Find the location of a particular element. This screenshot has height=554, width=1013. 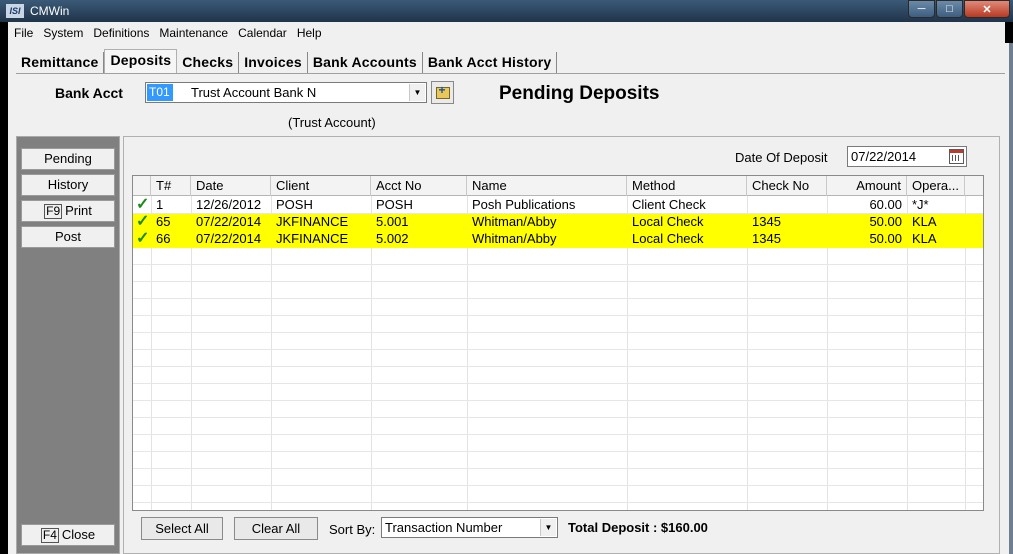

account-type: (Trust Account) is located at coordinates (332, 122).